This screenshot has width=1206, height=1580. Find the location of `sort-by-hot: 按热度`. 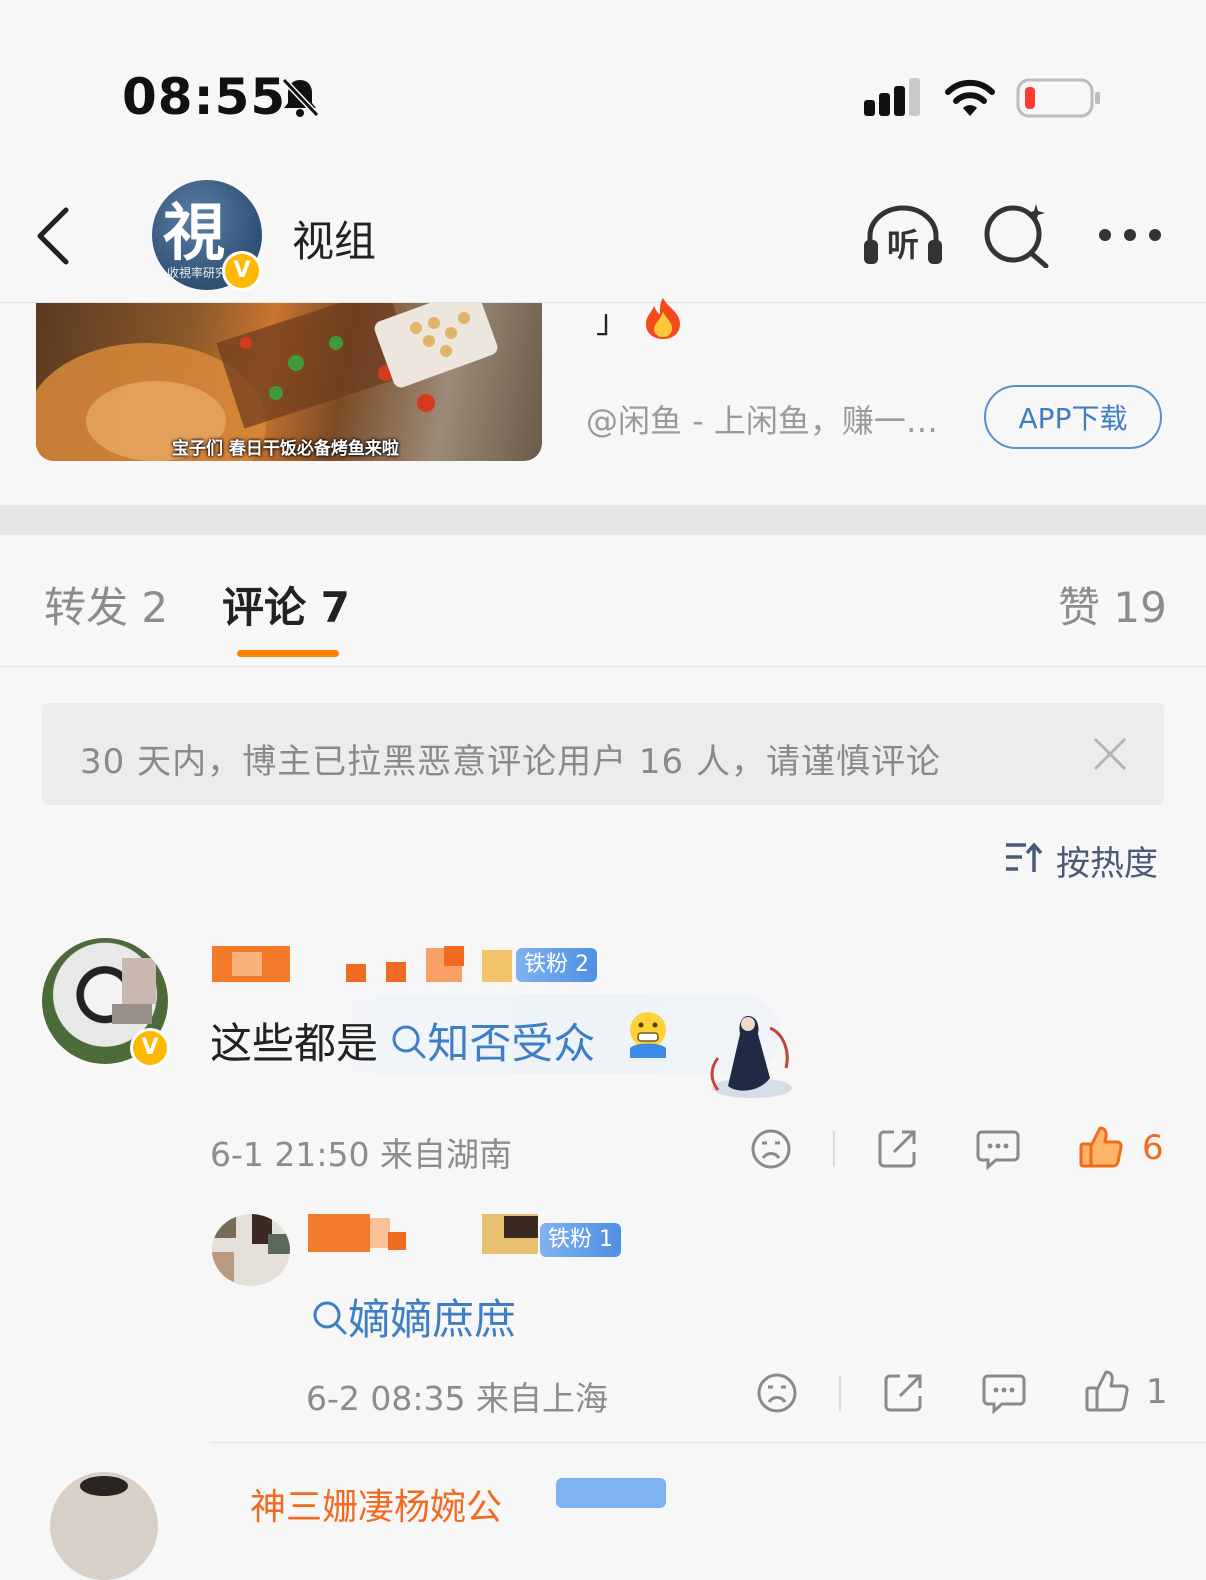

sort-by-hot: 按热度 is located at coordinates (1107, 860).